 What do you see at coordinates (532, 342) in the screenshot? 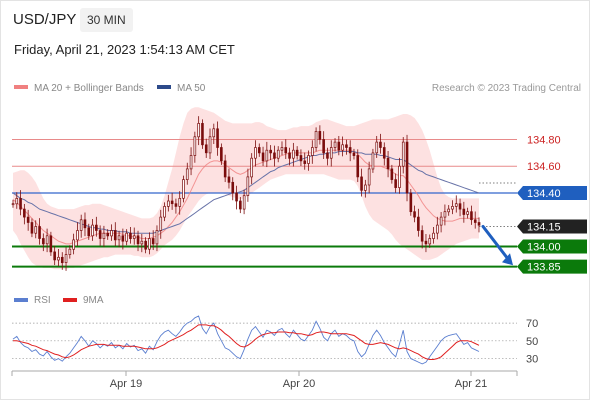
I see `rsi-tick-50: 50` at bounding box center [532, 342].